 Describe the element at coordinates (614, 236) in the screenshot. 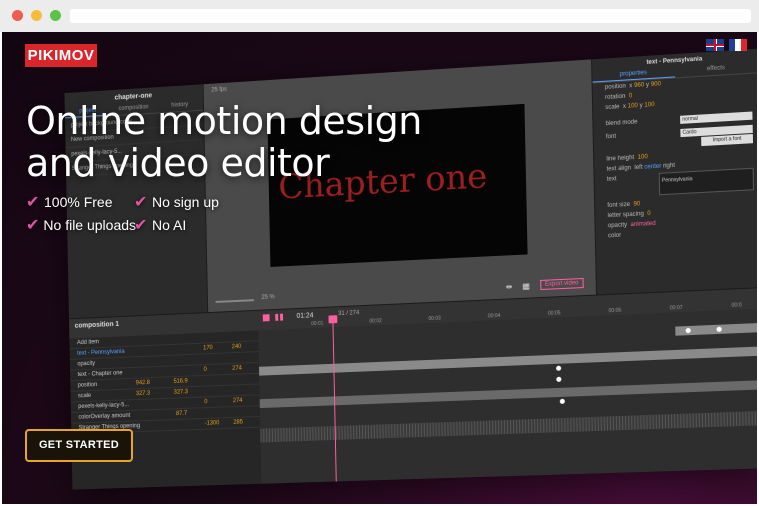

I see `prop-label: color` at that location.